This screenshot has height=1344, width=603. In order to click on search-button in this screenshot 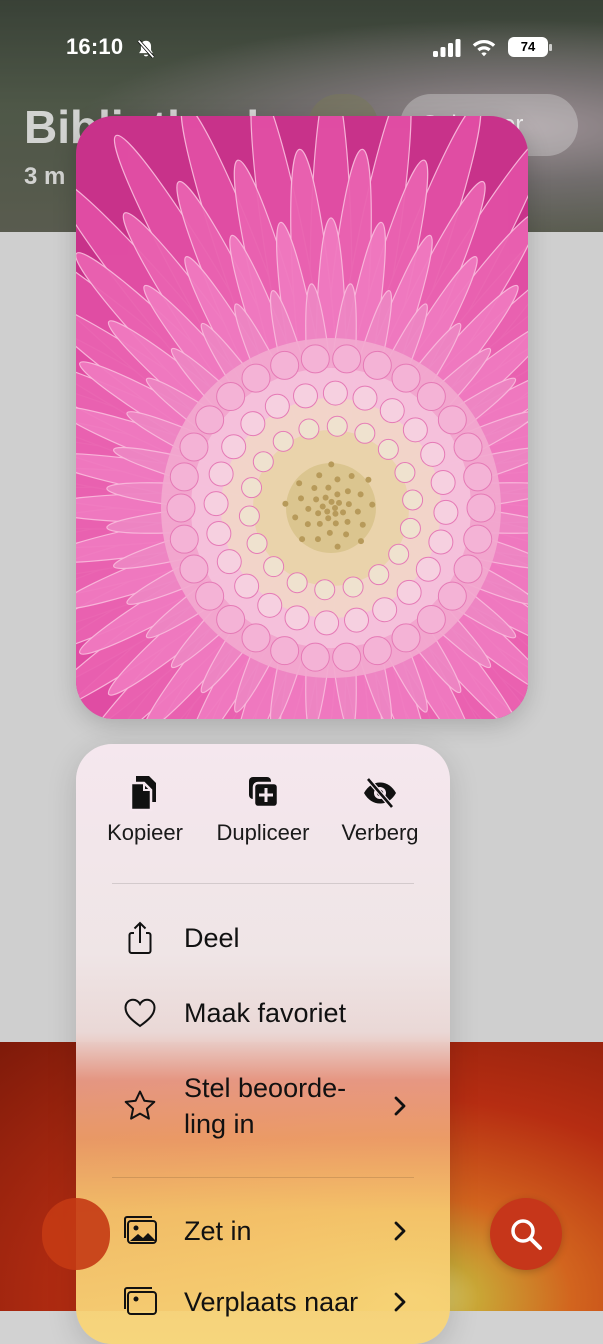, I will do `click(526, 1234)`.